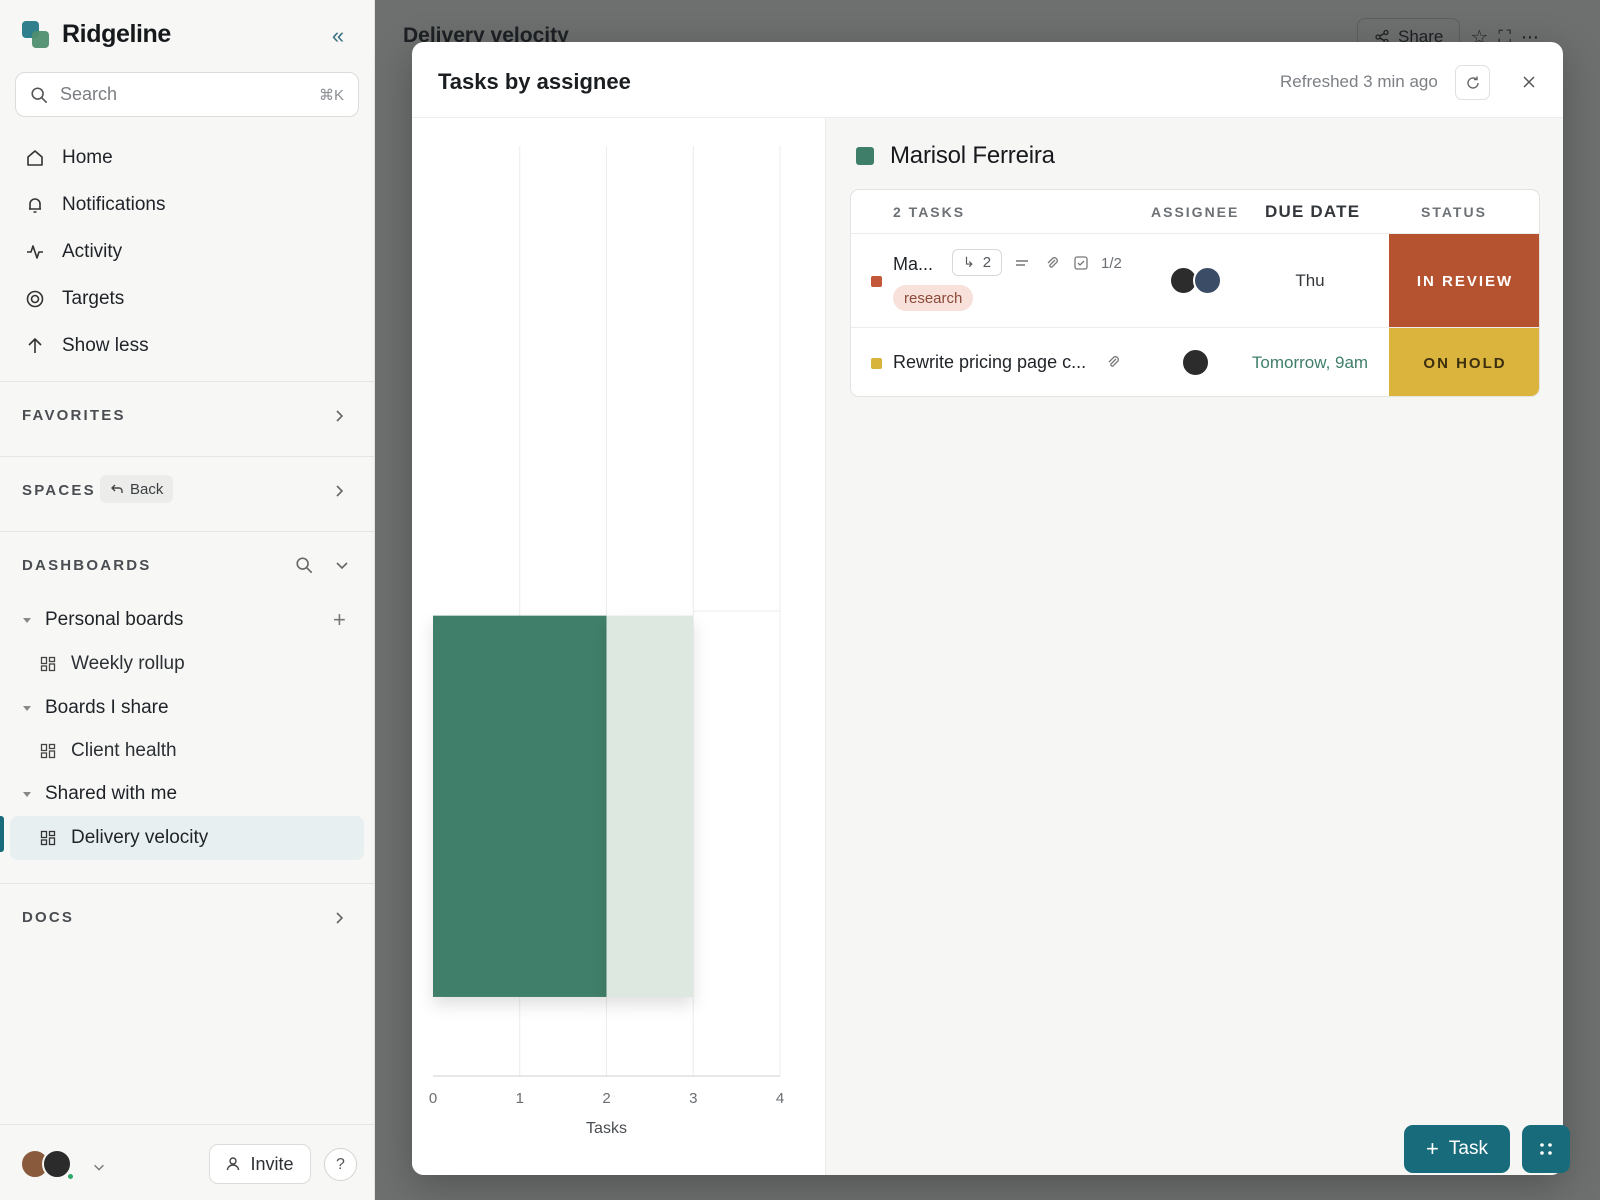 The width and height of the screenshot is (1600, 1200). Describe the element at coordinates (140, 837) in the screenshot. I see `tree-item-label: Delivery velocity` at that location.